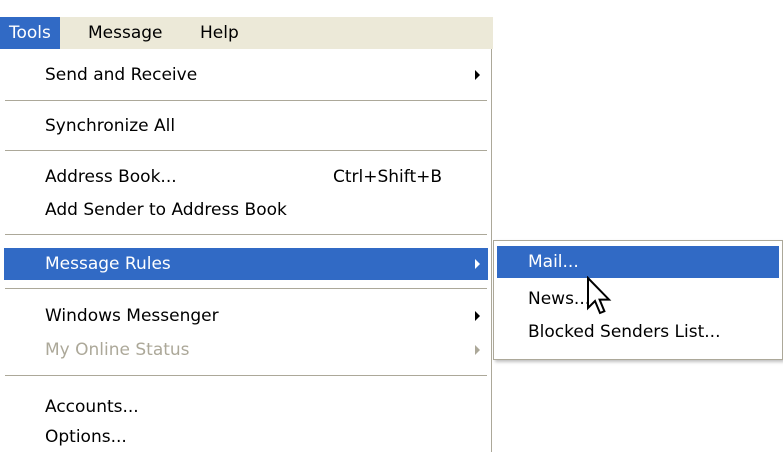 The width and height of the screenshot is (783, 453). I want to click on menu-item-shortcut: Ctrl+Shift+B, so click(388, 177).